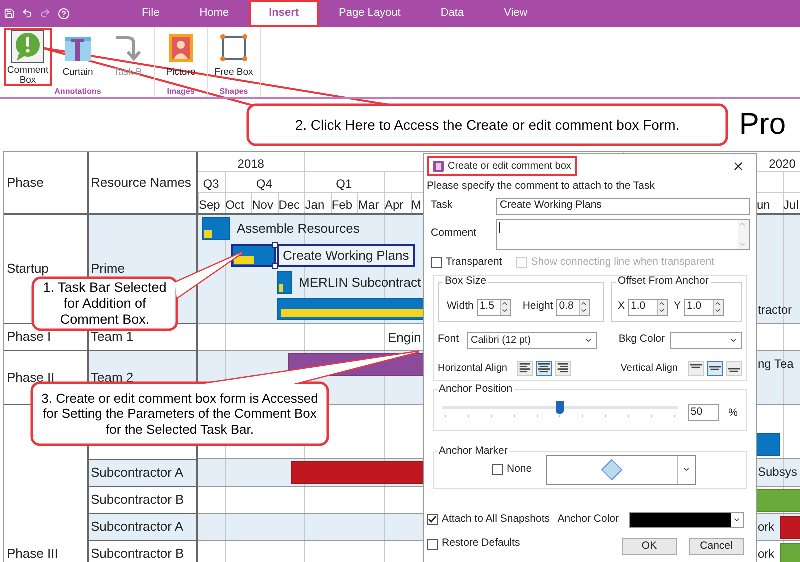 The height and width of the screenshot is (562, 800). Describe the element at coordinates (487, 125) in the screenshot. I see `callout-text: 2. Click Here to Access the Create or edit comment box Form.` at that location.